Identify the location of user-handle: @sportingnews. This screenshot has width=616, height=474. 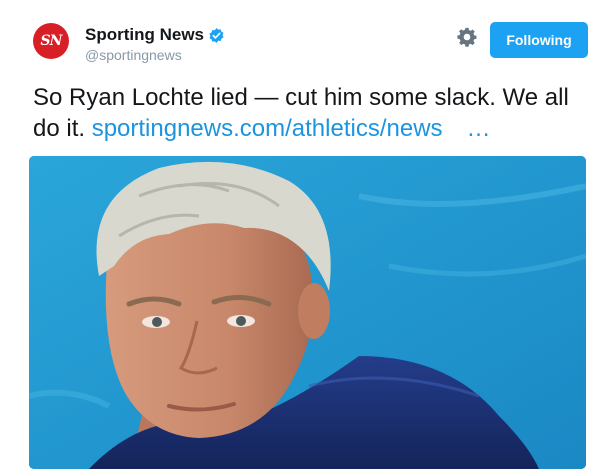
(155, 55).